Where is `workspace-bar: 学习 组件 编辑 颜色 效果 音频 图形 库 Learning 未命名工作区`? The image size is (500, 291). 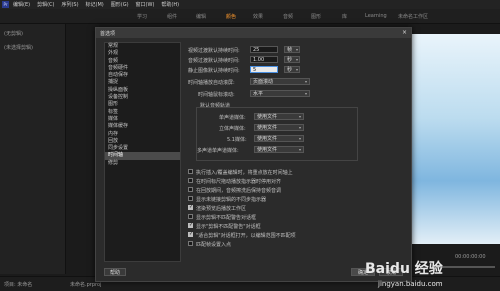
workspace-bar: 学习 组件 编辑 颜色 效果 音频 图形 库 Learning 未命名工作区 is located at coordinates (250, 16).